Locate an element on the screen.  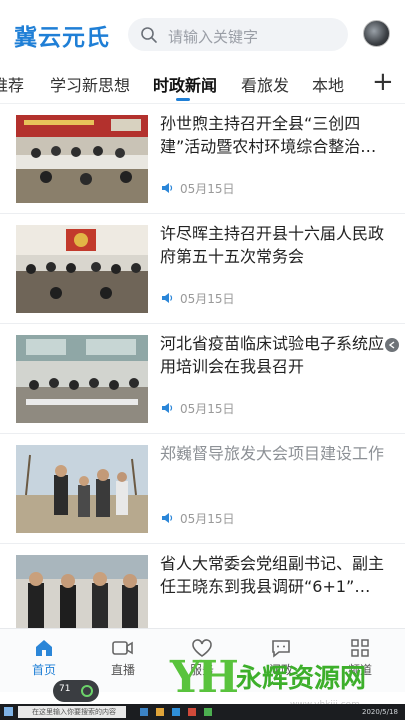
chevron-left-icon is located at coordinates (392, 345).